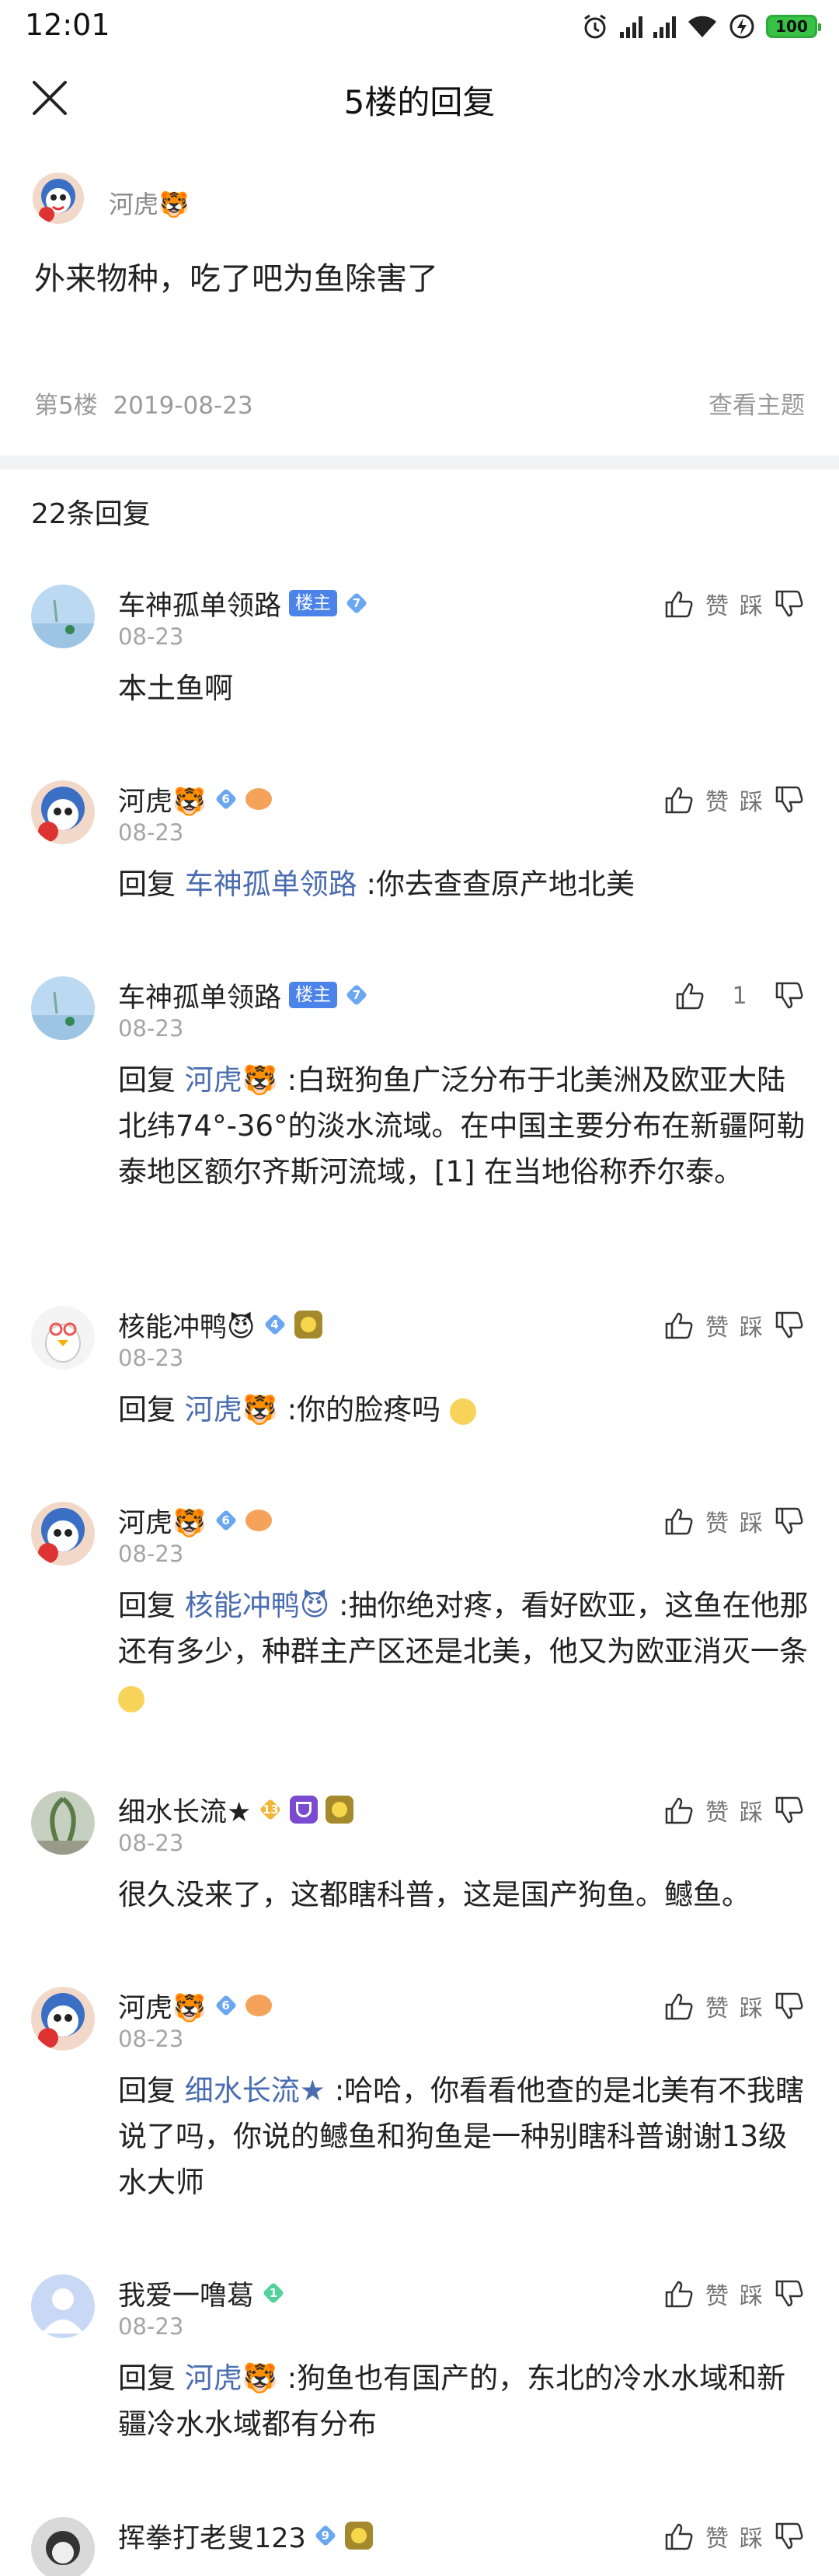 Image resolution: width=839 pixels, height=2576 pixels. I want to click on post-author: 河虎🐯, so click(150, 203).